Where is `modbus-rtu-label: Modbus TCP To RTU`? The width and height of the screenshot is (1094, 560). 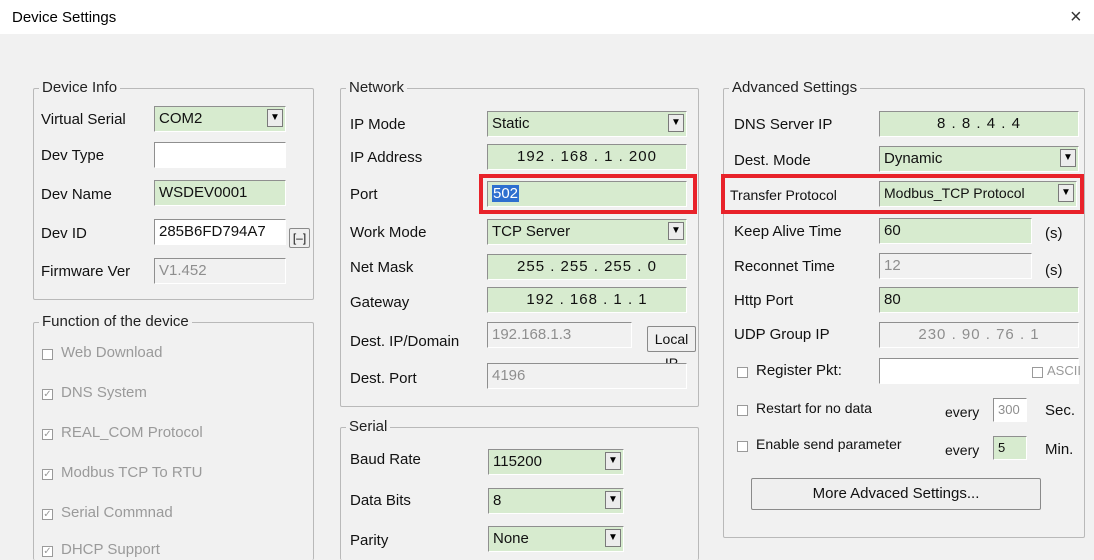 modbus-rtu-label: Modbus TCP To RTU is located at coordinates (132, 472).